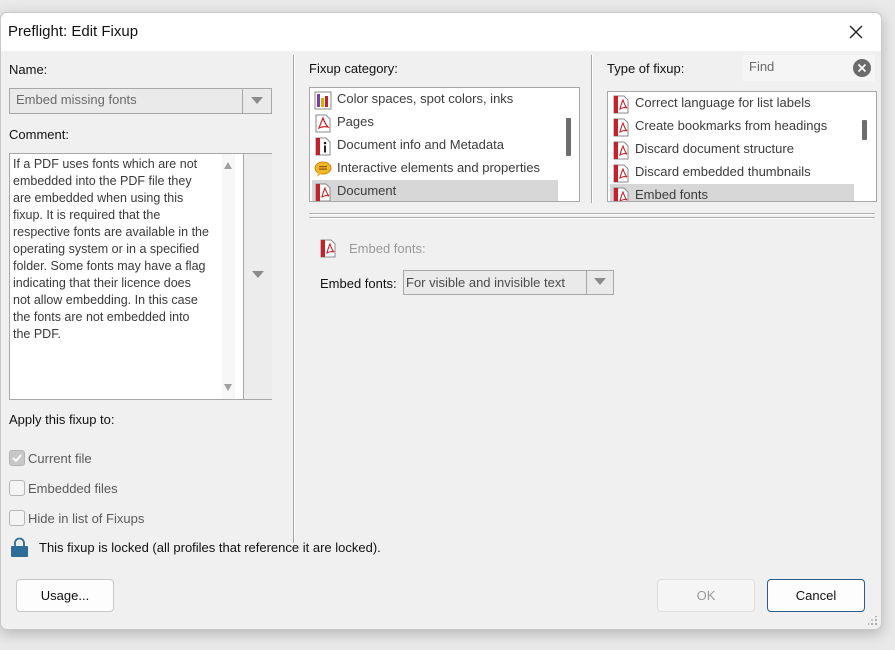 The width and height of the screenshot is (895, 650). What do you see at coordinates (228, 387) in the screenshot?
I see `scroll-down-icon` at bounding box center [228, 387].